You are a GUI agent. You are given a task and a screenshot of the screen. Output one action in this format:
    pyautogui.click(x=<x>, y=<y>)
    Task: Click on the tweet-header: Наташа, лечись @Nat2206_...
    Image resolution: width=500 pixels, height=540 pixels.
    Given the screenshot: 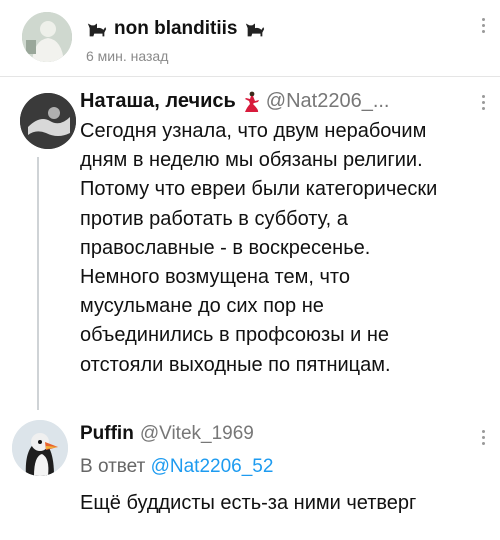 What is the action you would take?
    pyautogui.click(x=235, y=101)
    